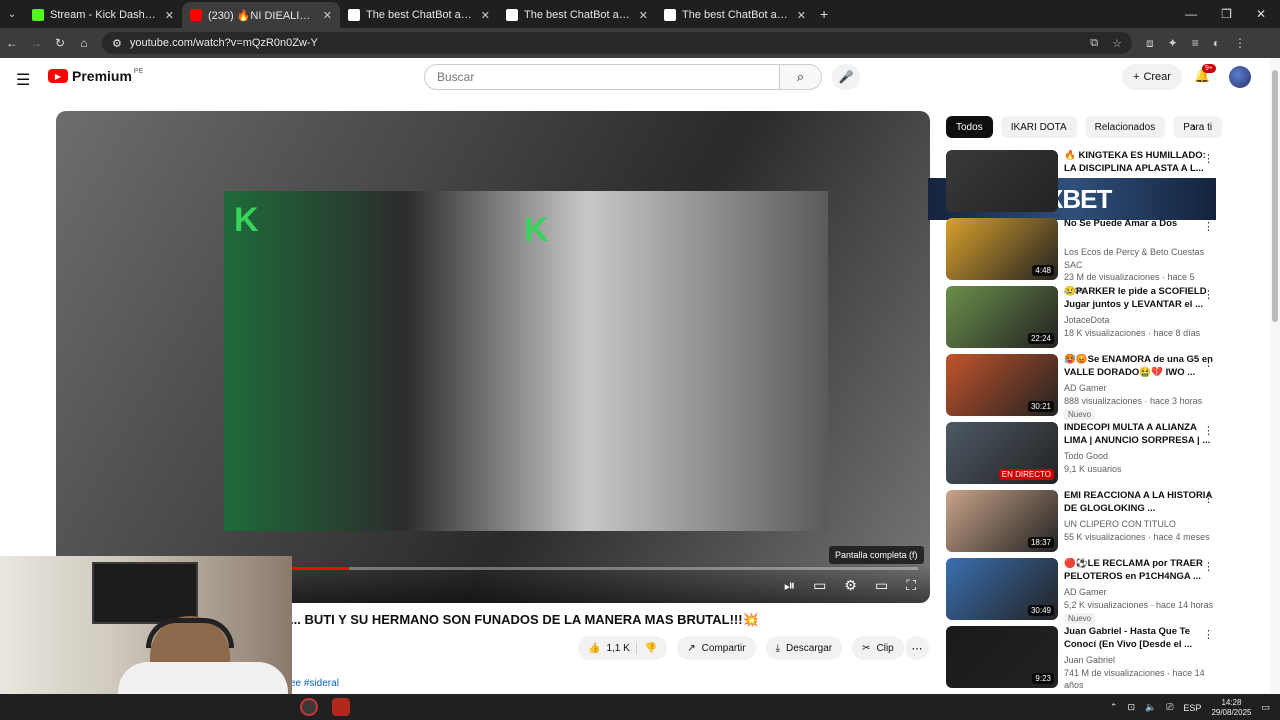 The image size is (1280, 720). Describe the element at coordinates (1139, 258) in the screenshot. I see `recommendation-channel: Los Ecos de Percy & Beto Cuestas SAC` at that location.